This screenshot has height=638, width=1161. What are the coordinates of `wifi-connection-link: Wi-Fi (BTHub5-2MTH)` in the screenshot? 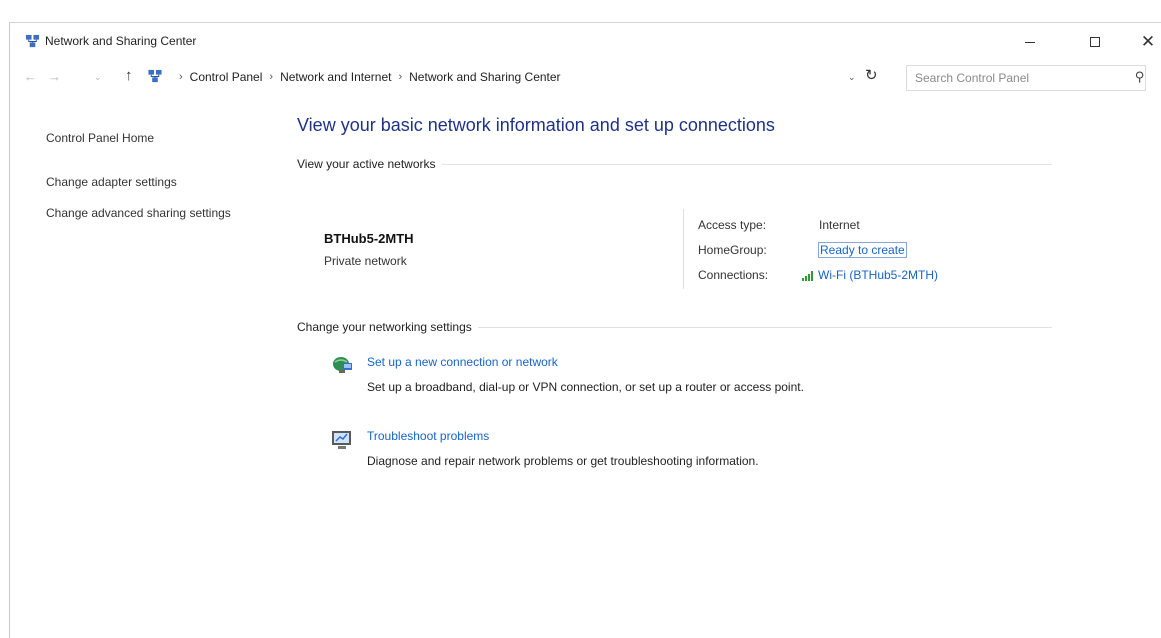 It's located at (878, 275).